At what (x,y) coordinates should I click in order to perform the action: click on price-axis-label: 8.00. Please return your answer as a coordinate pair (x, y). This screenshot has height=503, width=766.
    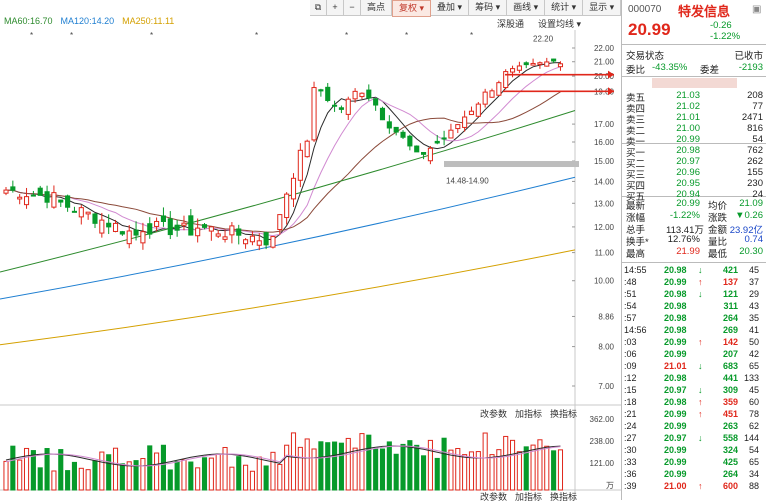
    Looking at the image, I should click on (606, 347).